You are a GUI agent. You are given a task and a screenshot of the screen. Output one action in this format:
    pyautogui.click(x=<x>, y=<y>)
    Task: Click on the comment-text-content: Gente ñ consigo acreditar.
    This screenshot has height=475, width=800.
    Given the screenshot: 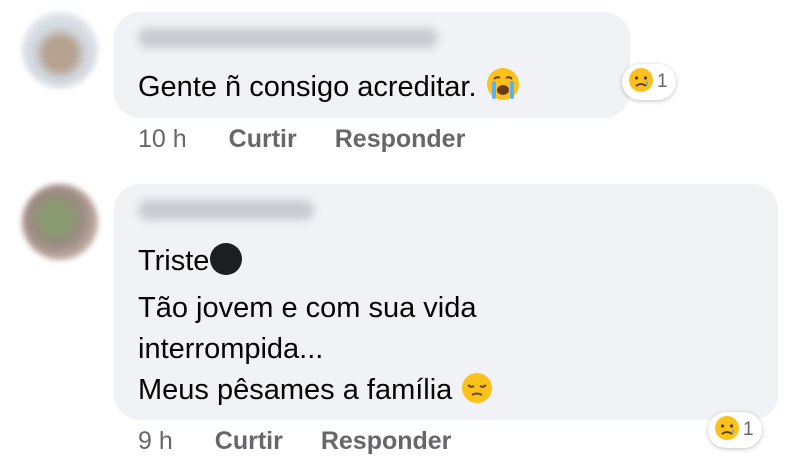 What is the action you would take?
    pyautogui.click(x=307, y=87)
    